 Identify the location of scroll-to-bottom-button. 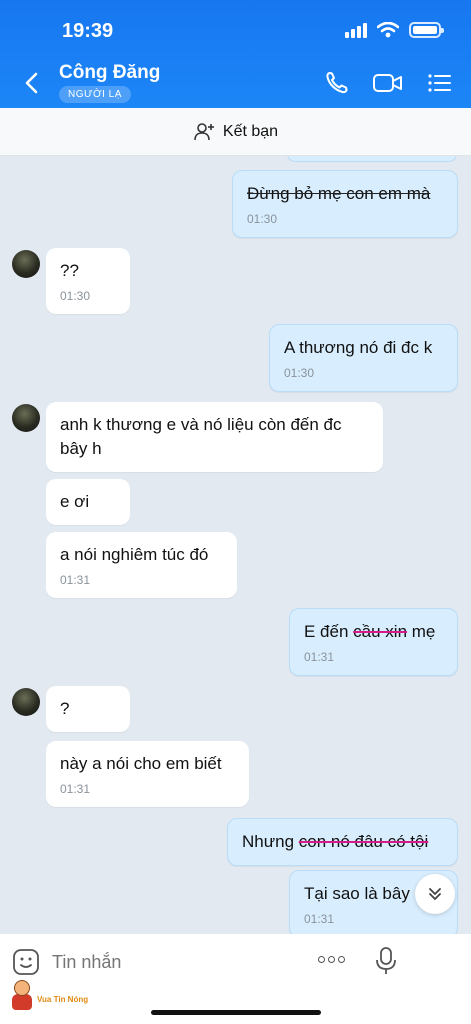
(435, 894).